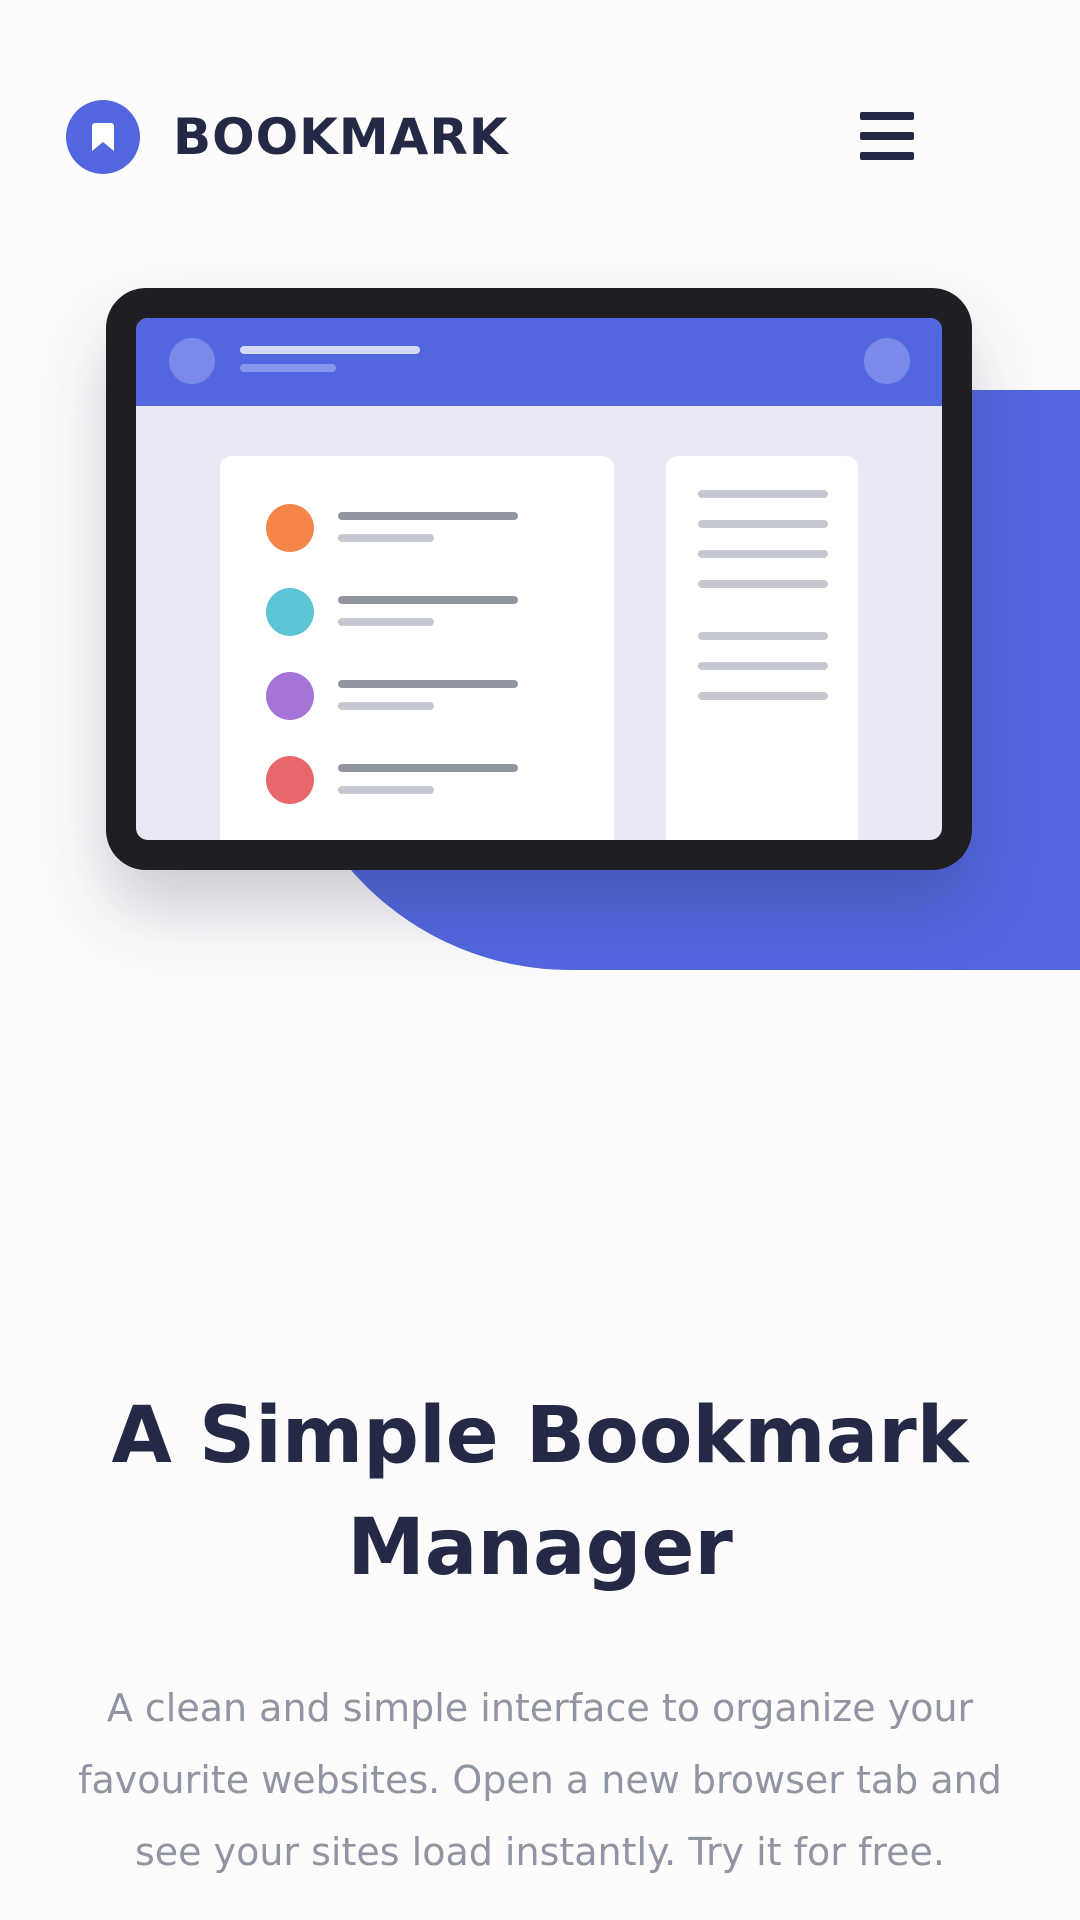 The width and height of the screenshot is (1080, 1920). What do you see at coordinates (103, 137) in the screenshot?
I see `bookmark-icon` at bounding box center [103, 137].